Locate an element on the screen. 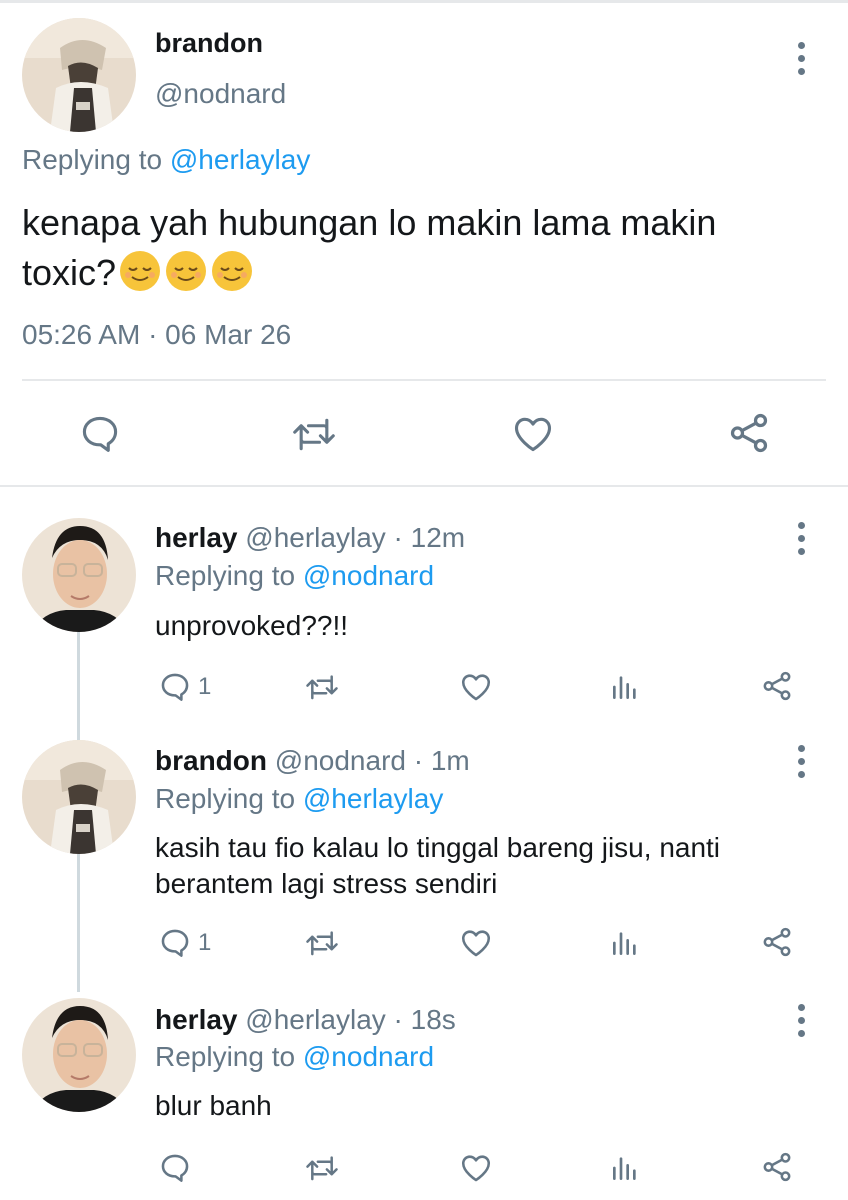 The height and width of the screenshot is (1200, 848). tweet-text-line2: toxic? is located at coordinates (69, 272).